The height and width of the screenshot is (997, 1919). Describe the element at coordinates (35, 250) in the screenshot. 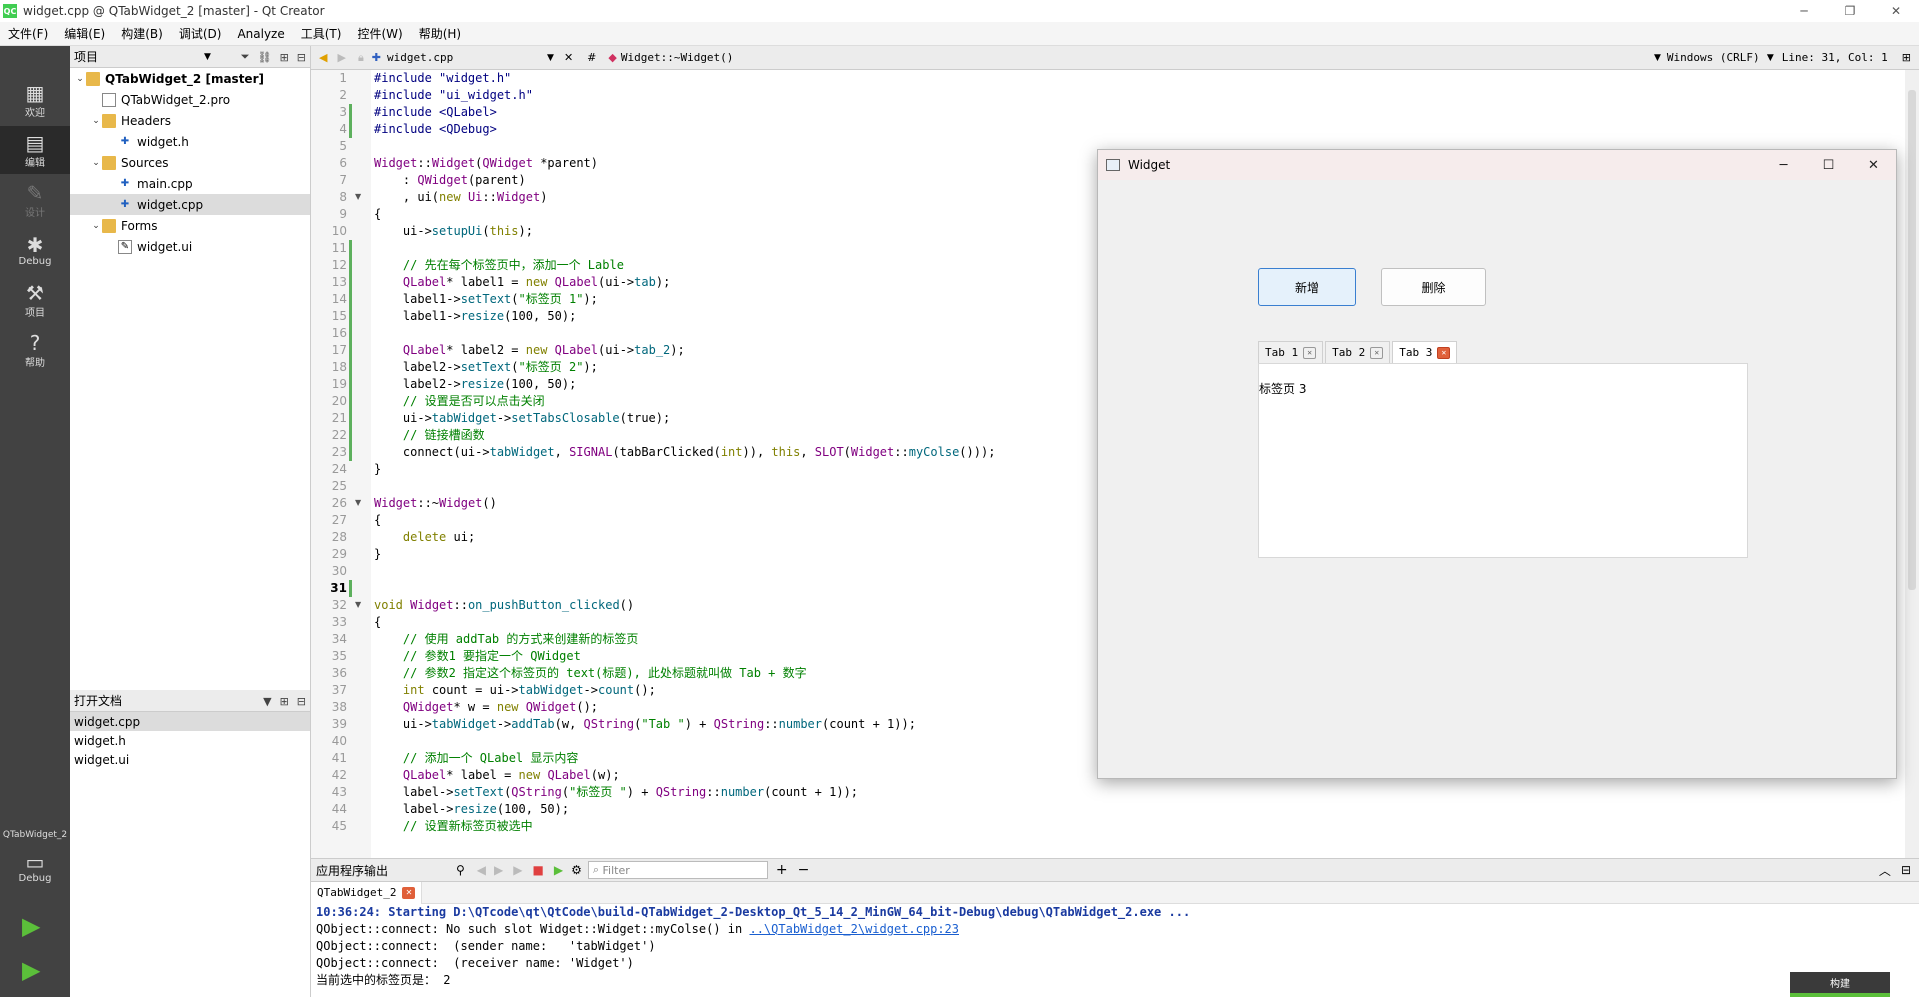

I see `mode-debug: ✱ Debug` at that location.